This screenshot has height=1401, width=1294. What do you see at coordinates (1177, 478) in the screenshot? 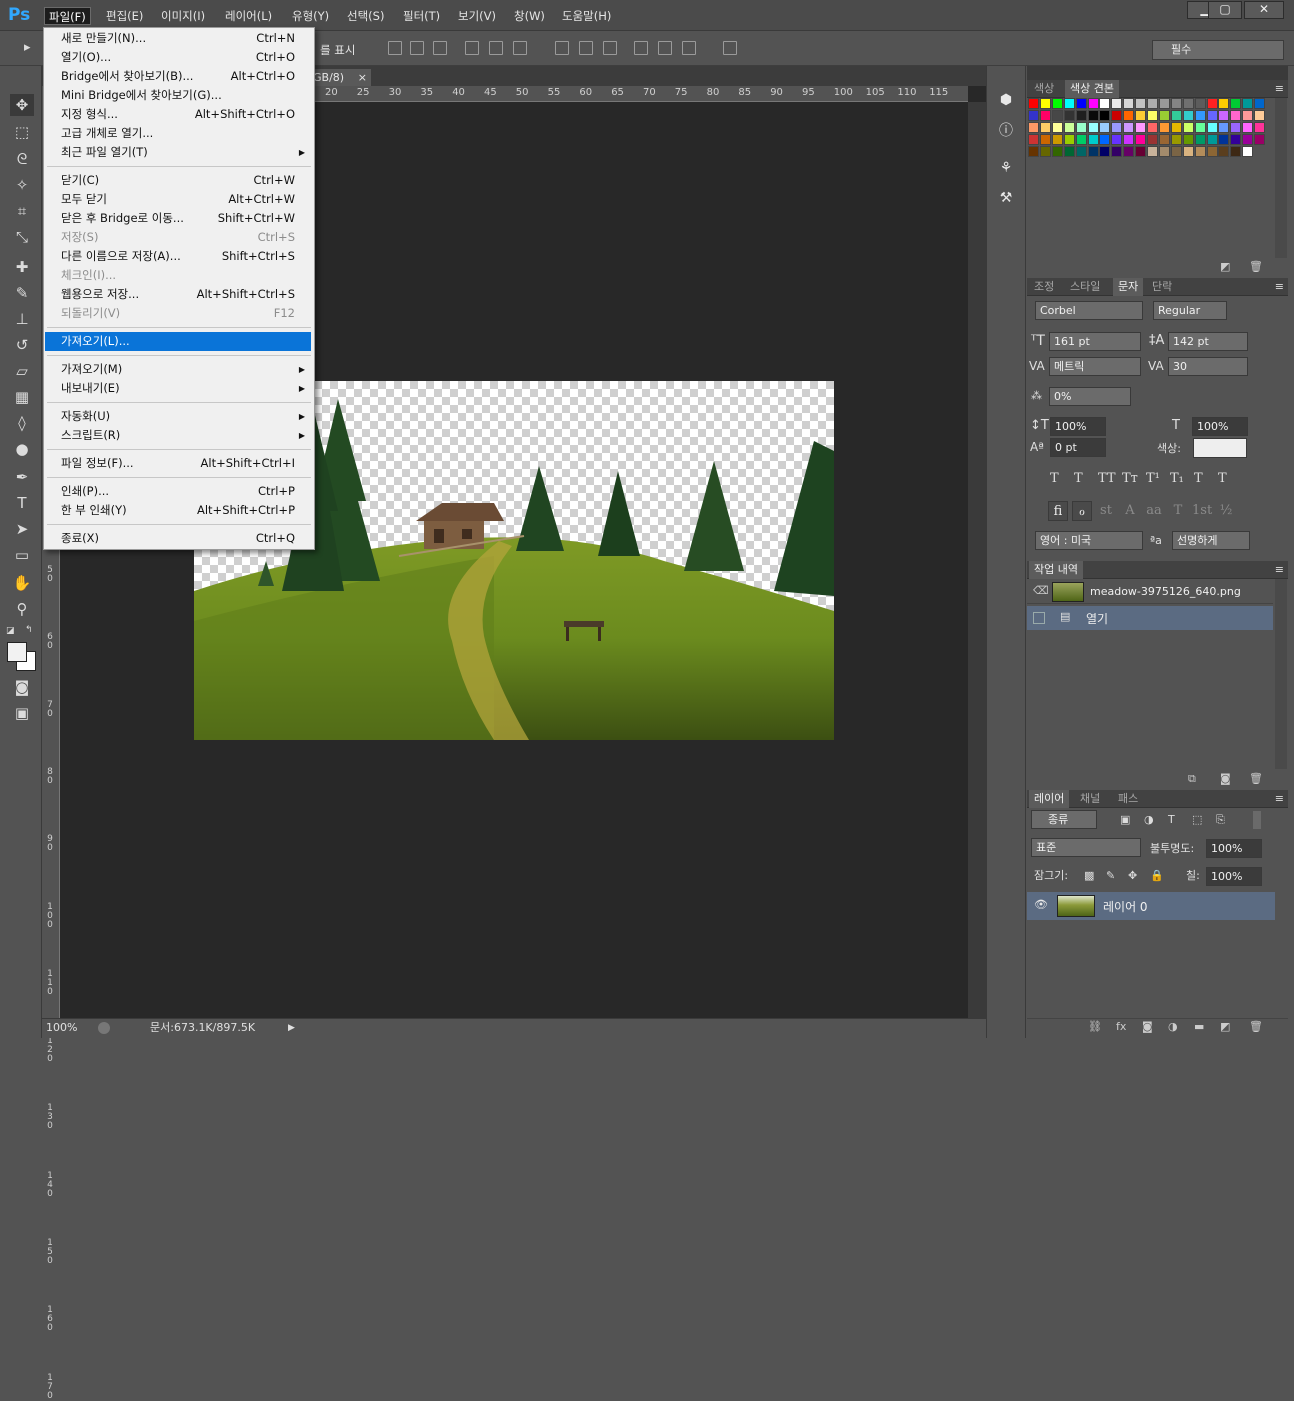
I see `font-style-button: T₁` at bounding box center [1177, 478].